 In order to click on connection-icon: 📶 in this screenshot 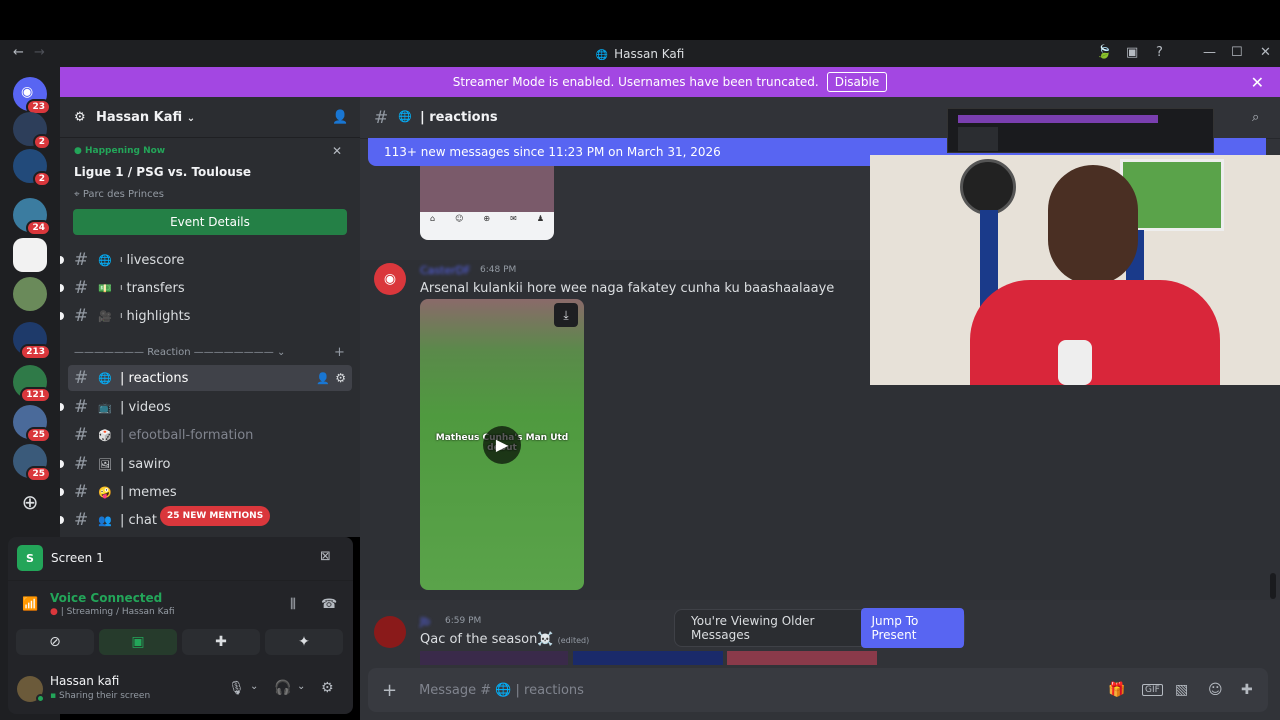, I will do `click(30, 604)`.